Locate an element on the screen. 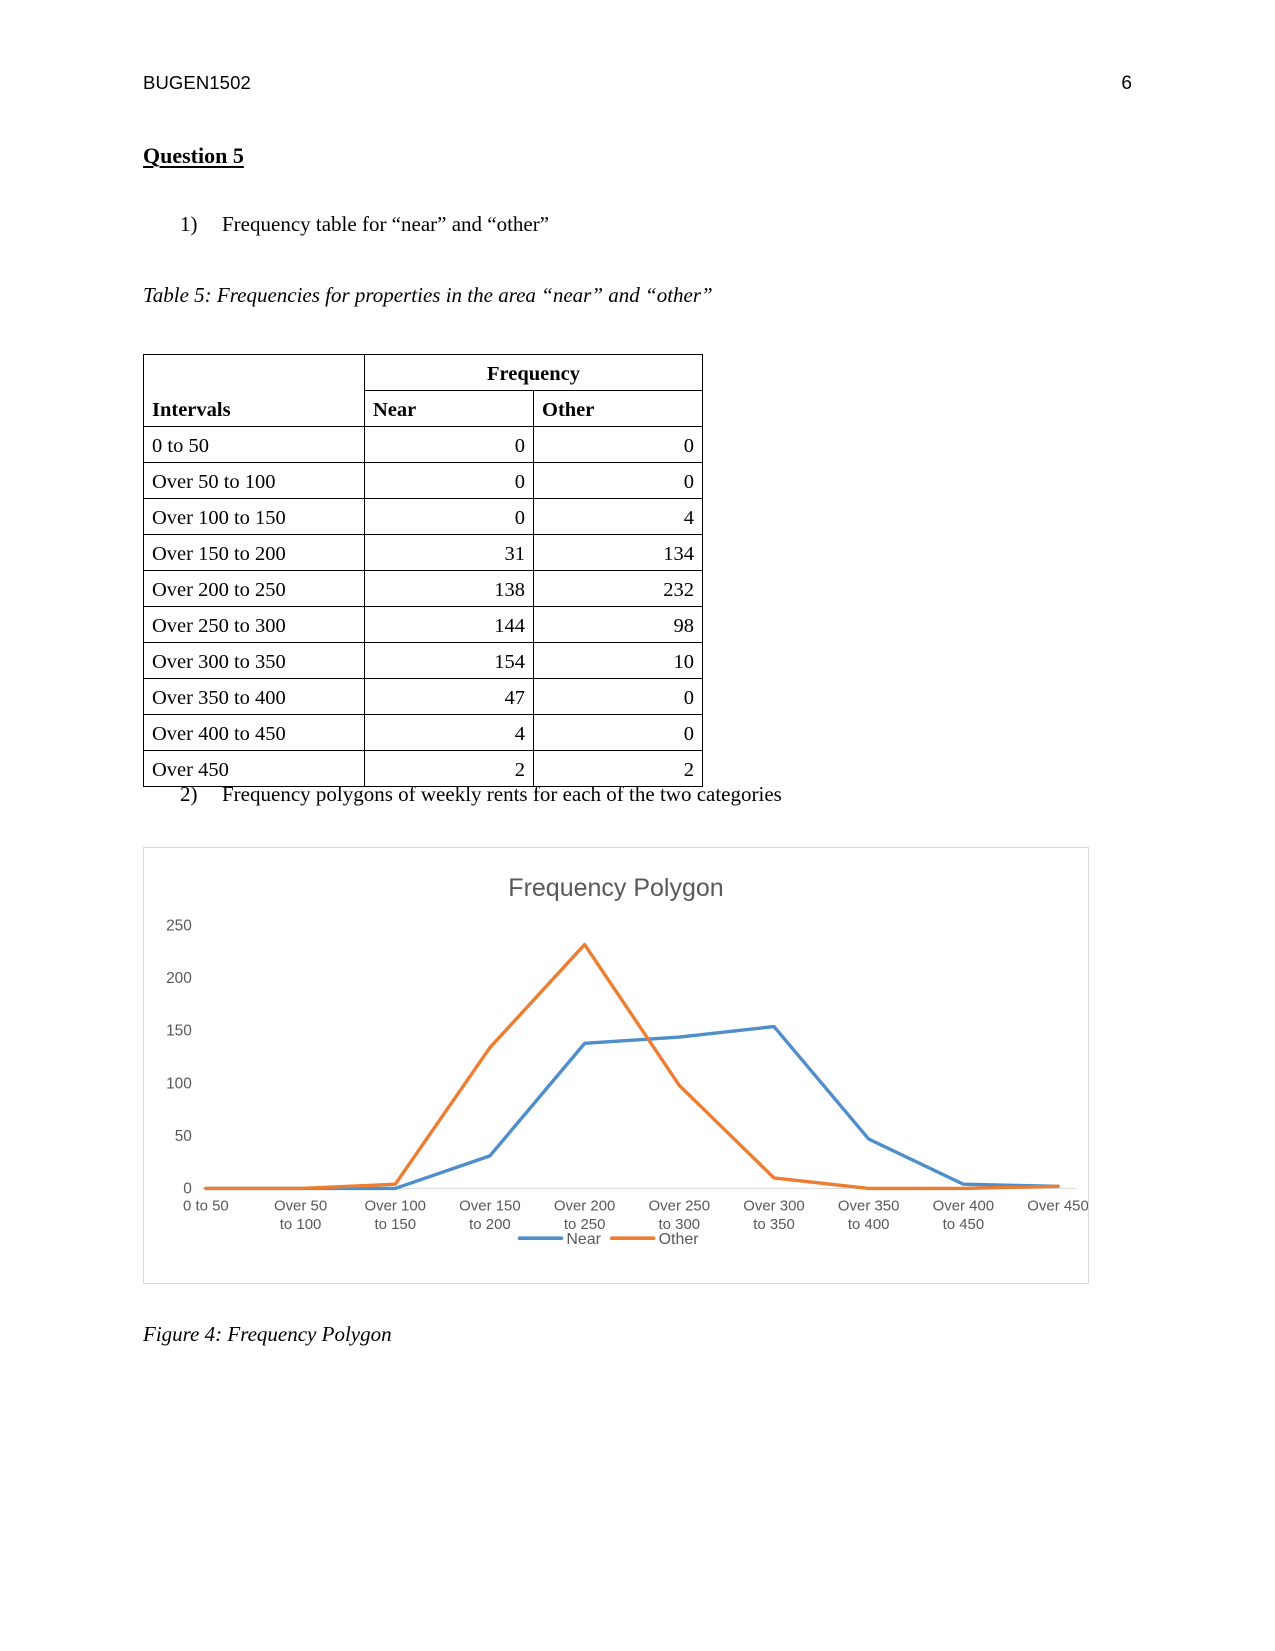 This screenshot has height=1651, width=1275. legend-label-near: Near is located at coordinates (583, 1239).